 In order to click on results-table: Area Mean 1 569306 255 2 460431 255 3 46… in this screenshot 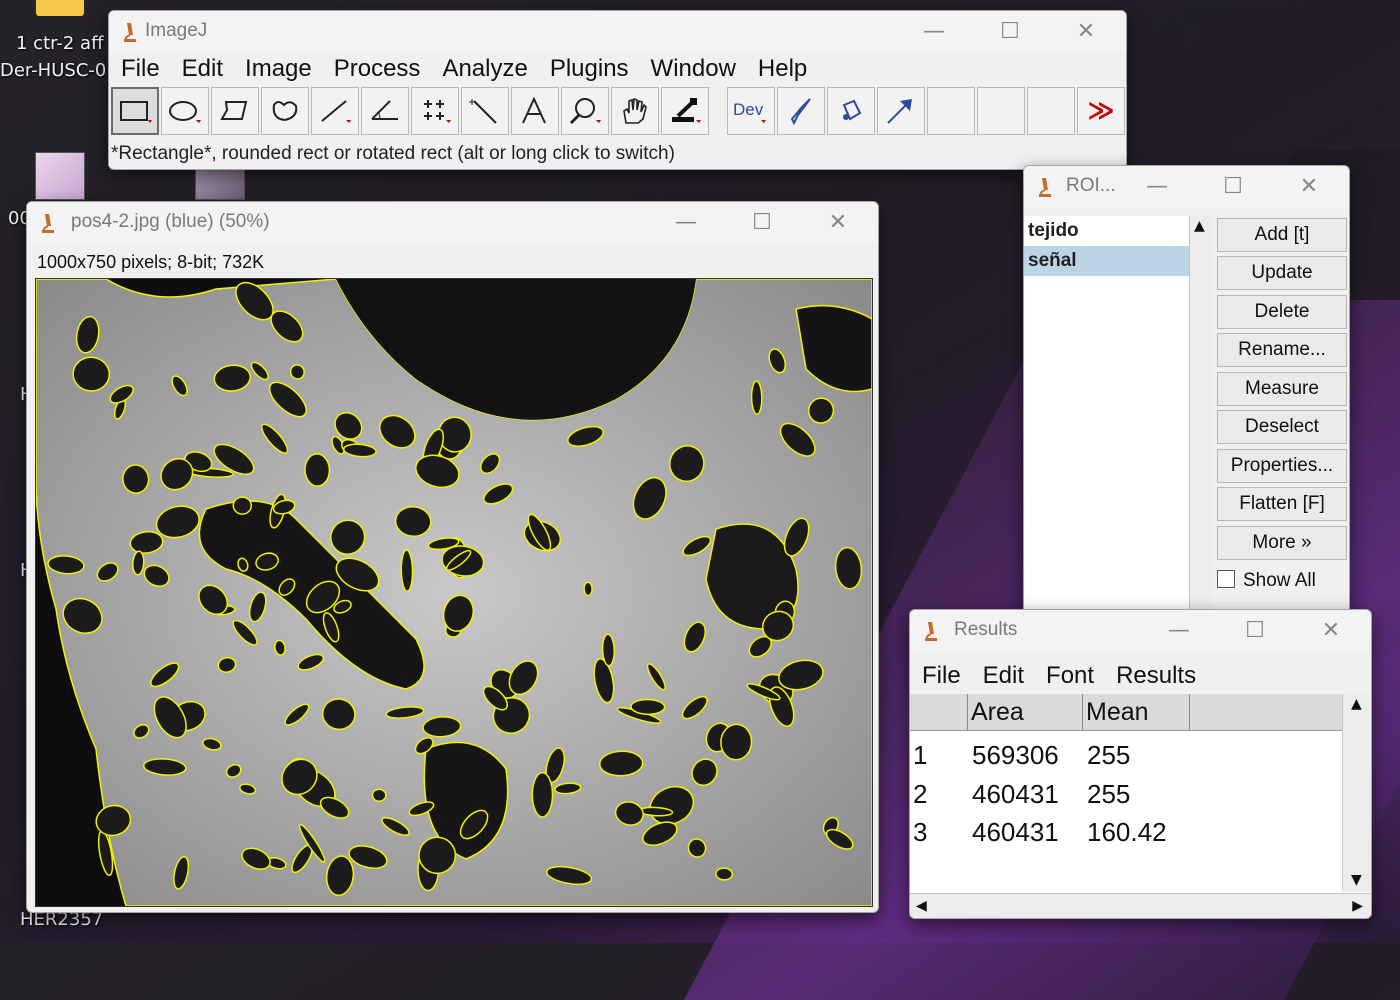, I will do `click(1126, 794)`.